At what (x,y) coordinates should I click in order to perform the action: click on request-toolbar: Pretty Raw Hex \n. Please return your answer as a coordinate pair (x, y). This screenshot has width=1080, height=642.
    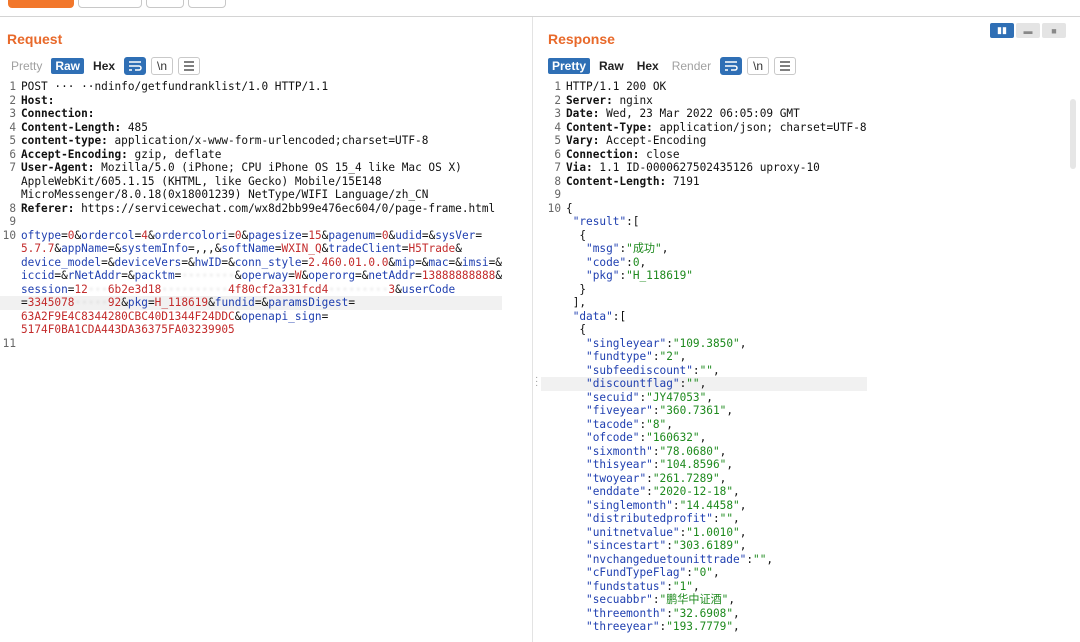
    Looking at the image, I should click on (104, 66).